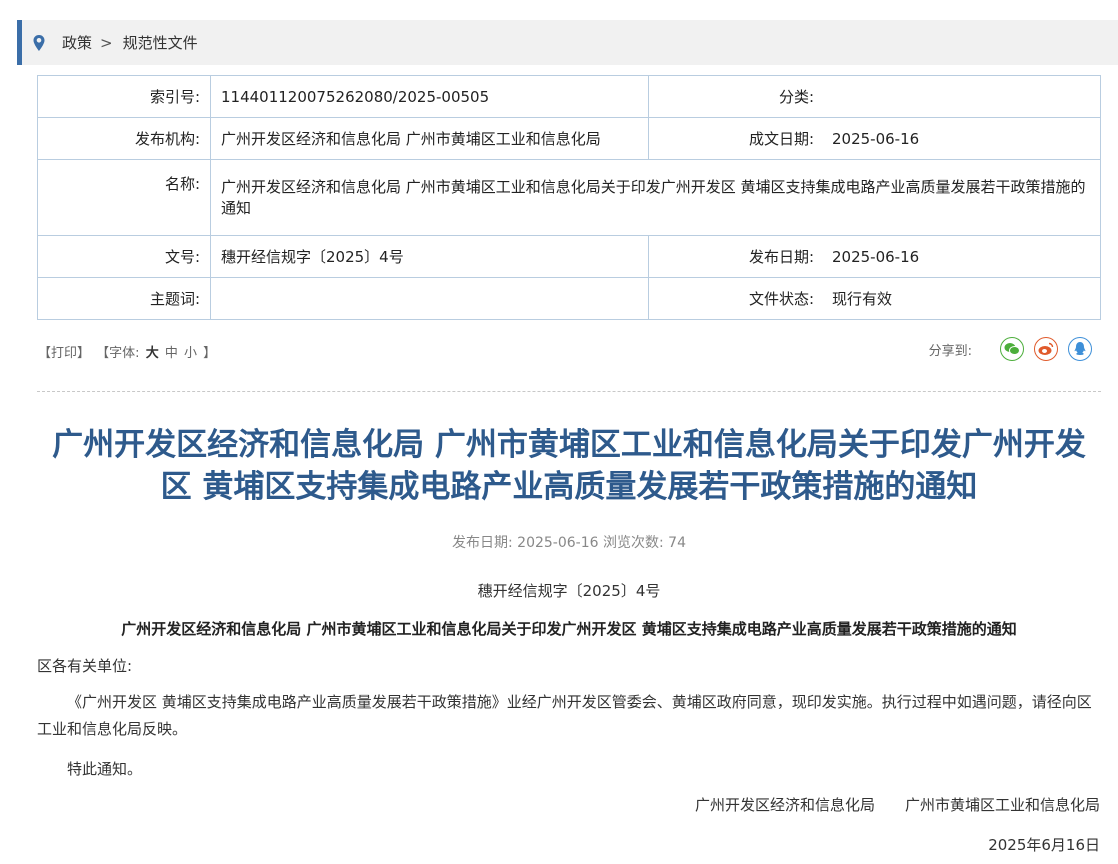 This screenshot has height=864, width=1118. I want to click on status-value: 现行有效, so click(961, 298).